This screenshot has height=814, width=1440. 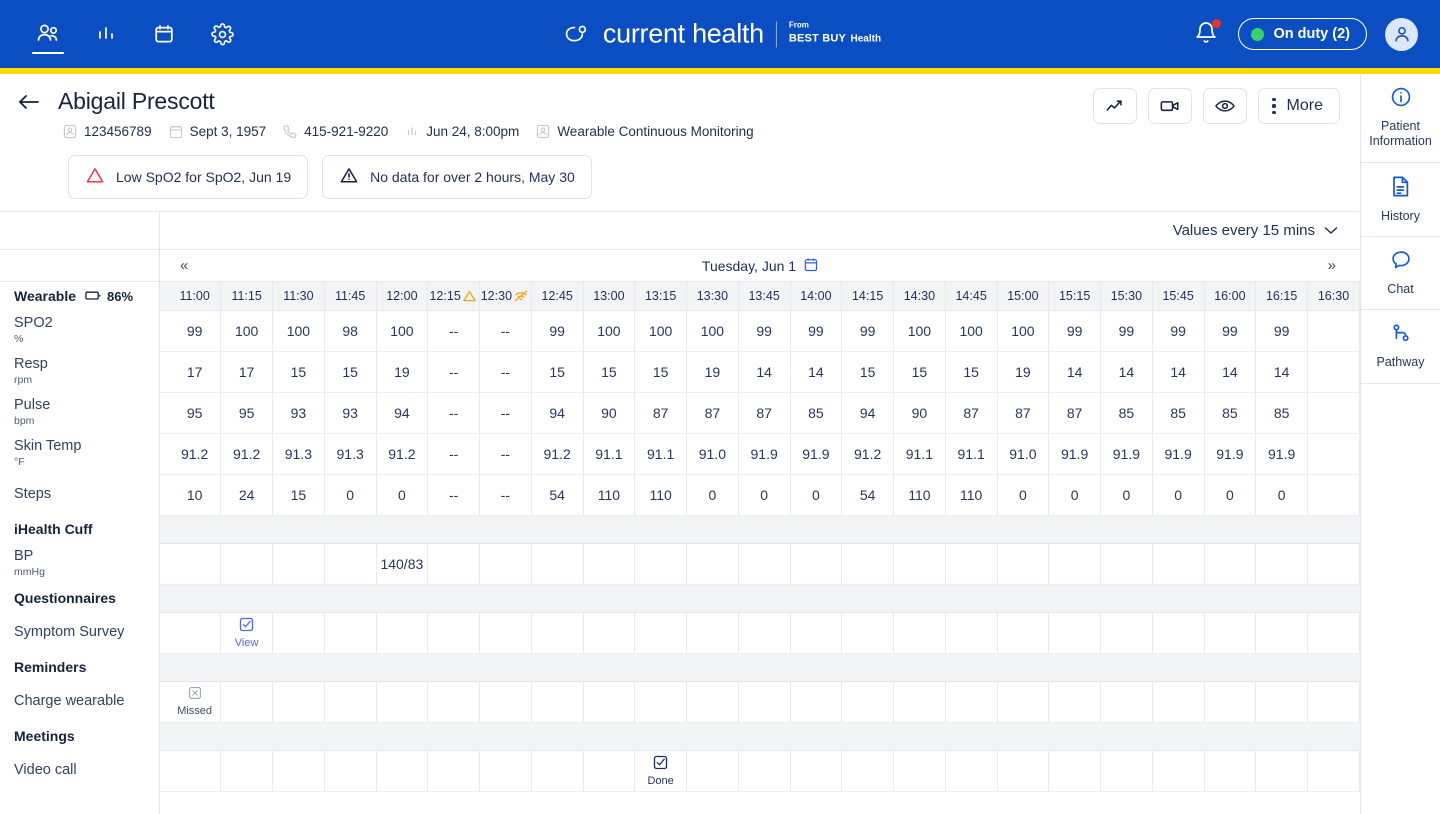 I want to click on time-header-1600: 16:00, so click(x=1230, y=296).